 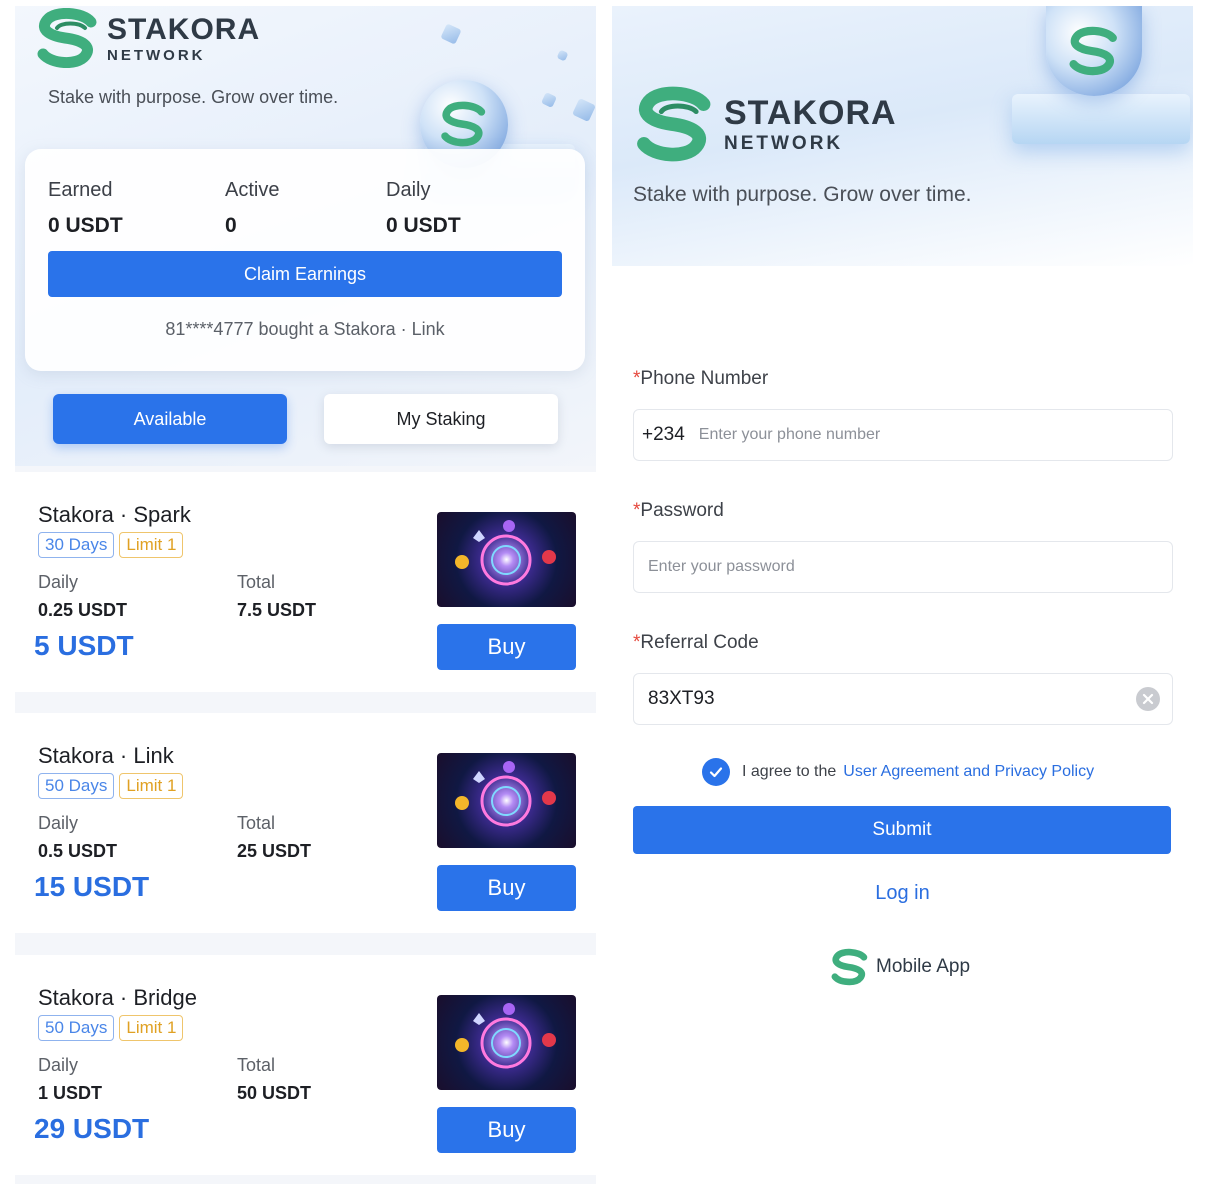 What do you see at coordinates (170, 419) in the screenshot?
I see `tab-available: Available` at bounding box center [170, 419].